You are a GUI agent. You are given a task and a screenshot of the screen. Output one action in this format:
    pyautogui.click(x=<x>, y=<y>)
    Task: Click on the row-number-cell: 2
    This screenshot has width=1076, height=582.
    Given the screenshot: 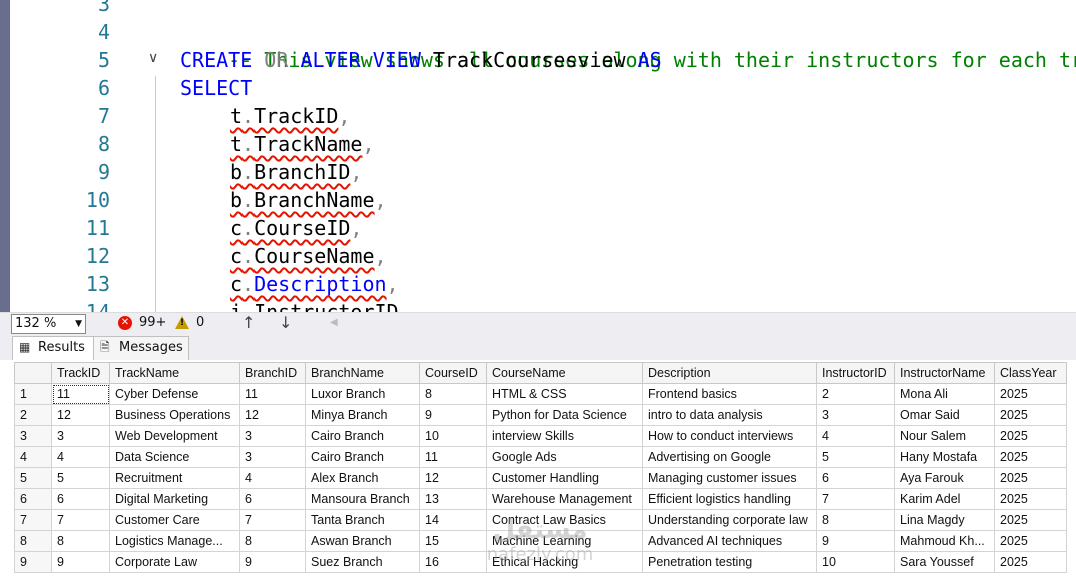 What is the action you would take?
    pyautogui.click(x=33, y=415)
    